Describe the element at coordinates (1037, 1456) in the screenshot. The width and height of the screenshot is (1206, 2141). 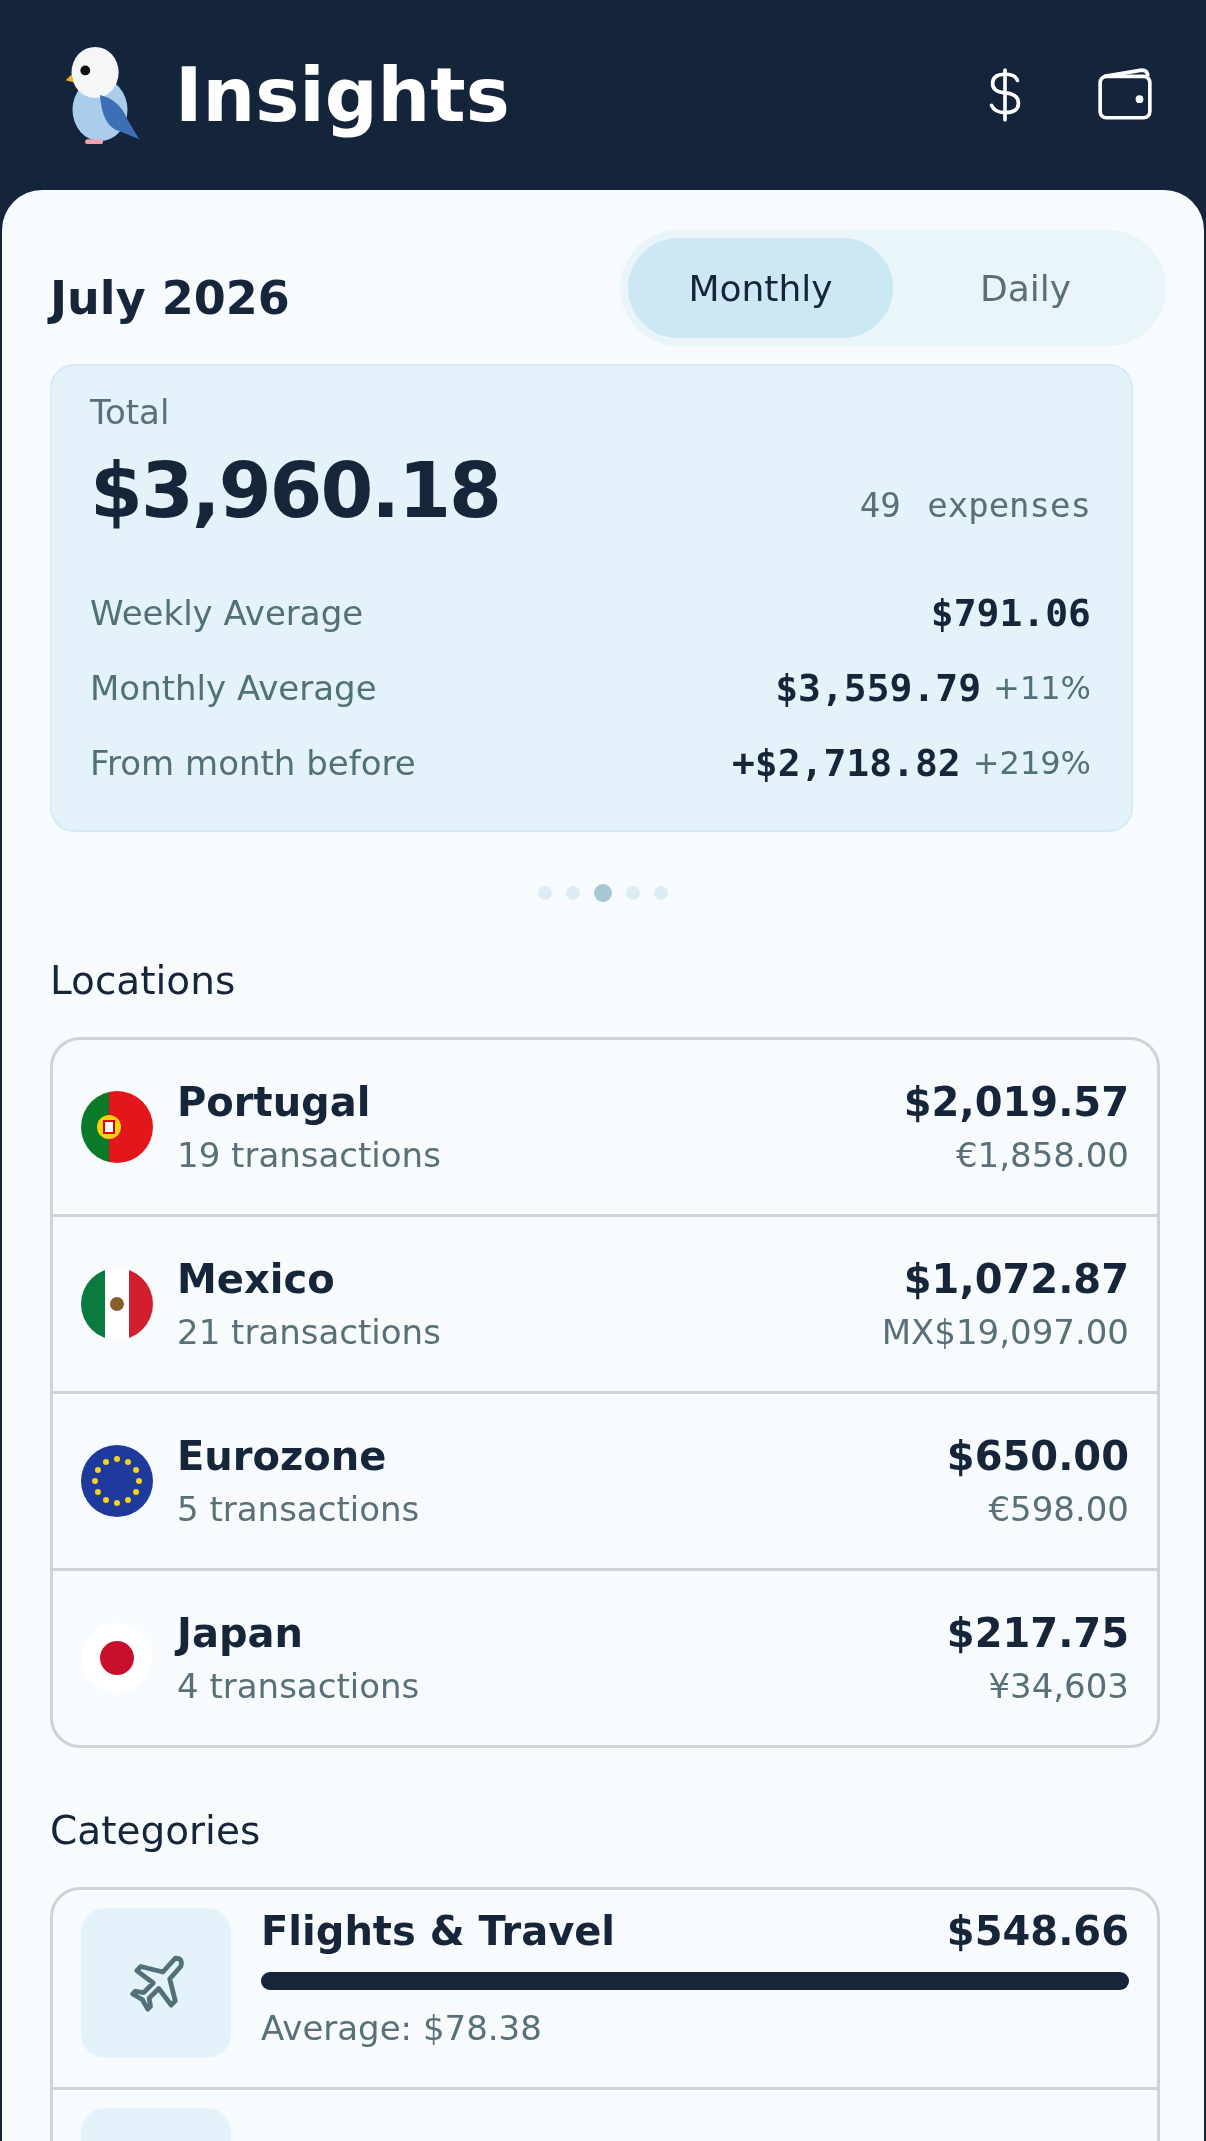
I see `usd-amount: $650.00` at that location.